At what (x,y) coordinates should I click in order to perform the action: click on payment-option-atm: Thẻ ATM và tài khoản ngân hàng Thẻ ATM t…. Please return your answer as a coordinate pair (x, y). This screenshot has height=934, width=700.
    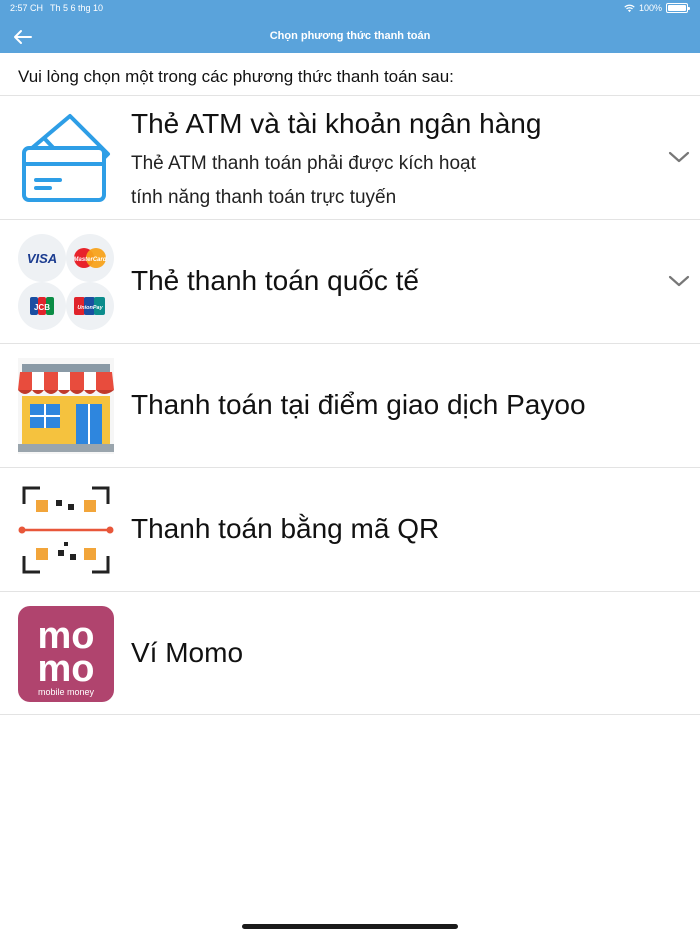
    Looking at the image, I should click on (350, 157).